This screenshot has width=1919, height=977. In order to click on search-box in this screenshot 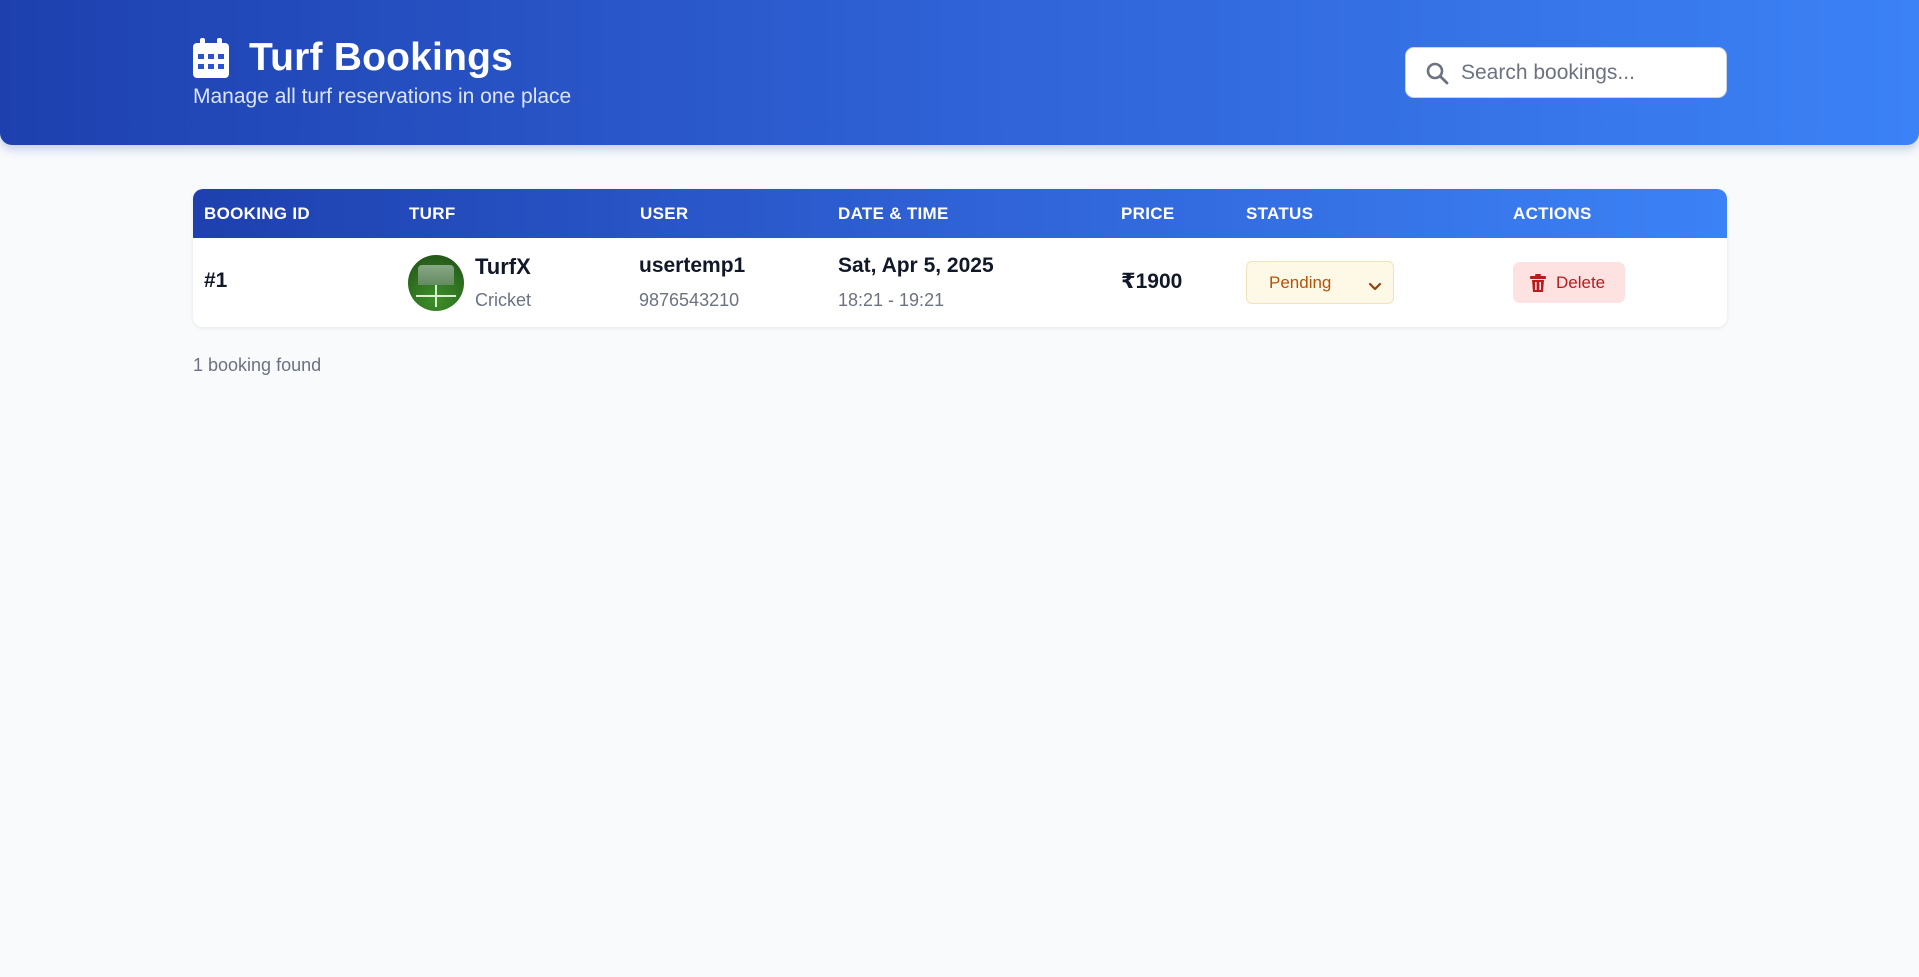, I will do `click(1566, 72)`.